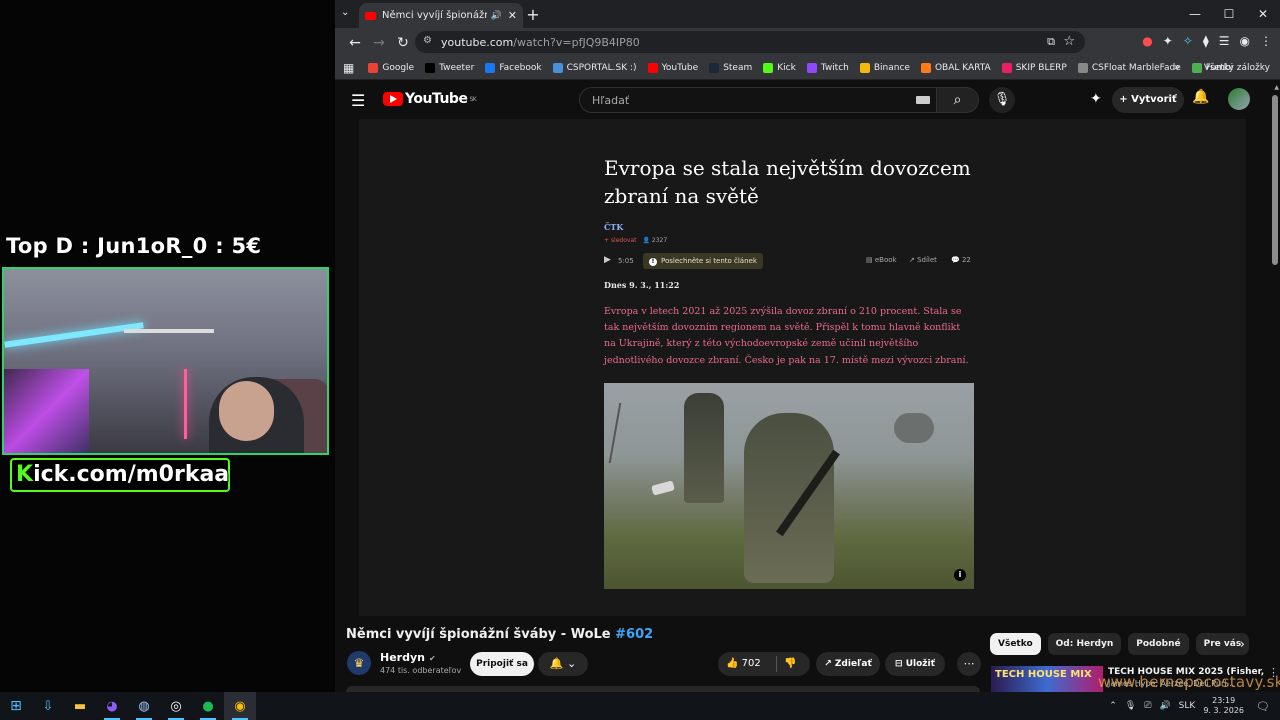  Describe the element at coordinates (1051, 42) in the screenshot. I see `install-app-icon: ⧉` at that location.